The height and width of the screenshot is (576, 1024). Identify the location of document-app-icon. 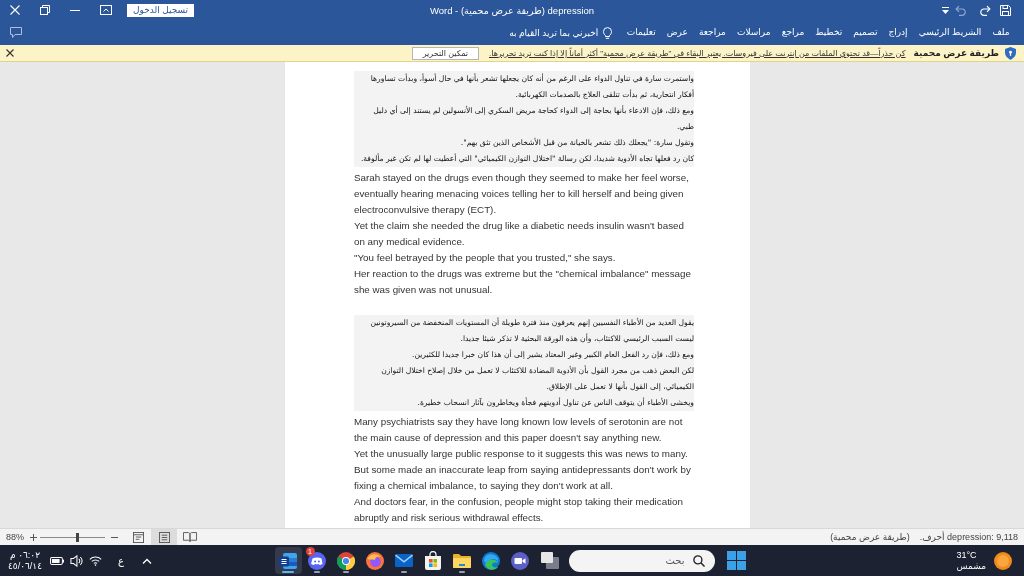
(288, 560).